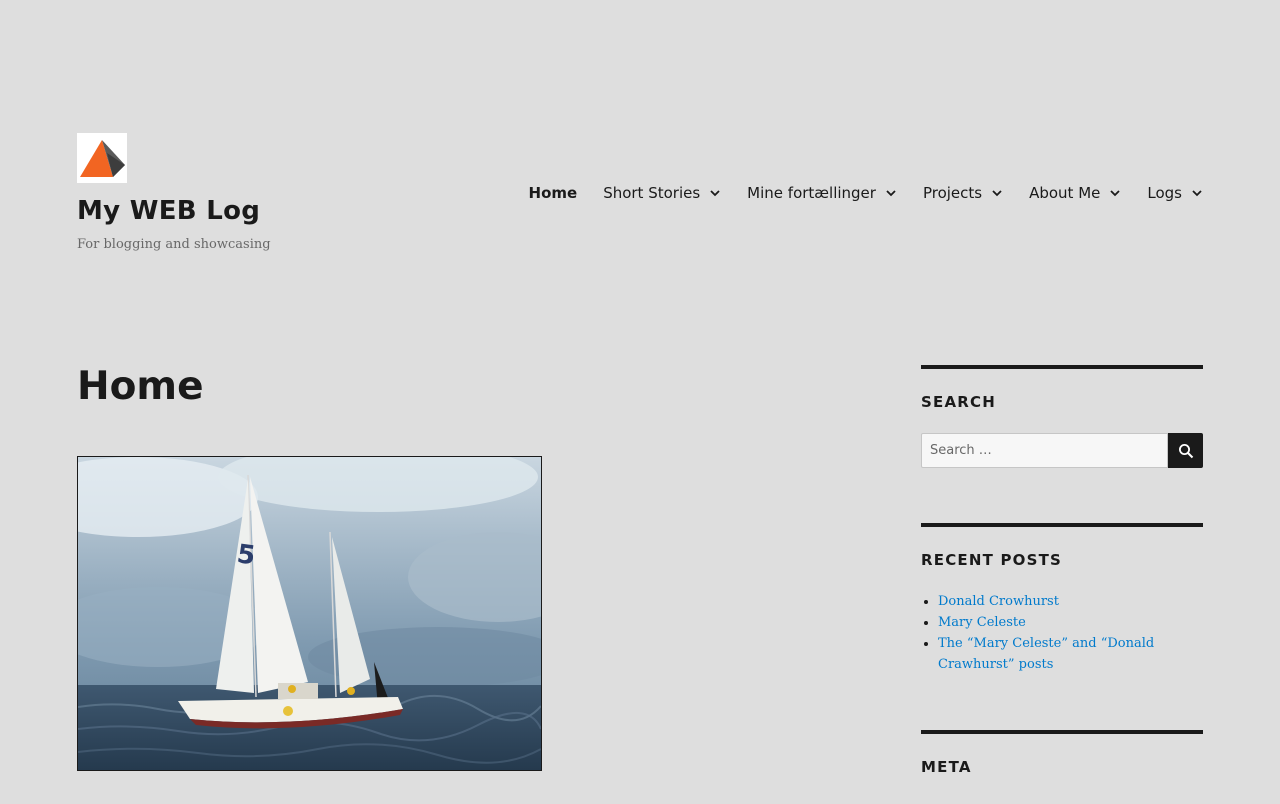 The image size is (1280, 804). What do you see at coordinates (958, 402) in the screenshot?
I see `search-widget-title: Search` at bounding box center [958, 402].